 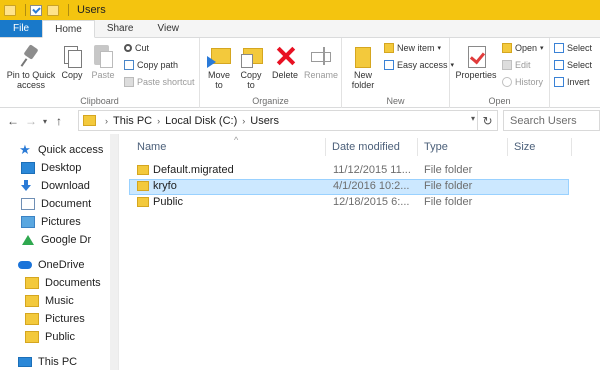 I want to click on navigation-scrollbar, so click(x=114, y=252).